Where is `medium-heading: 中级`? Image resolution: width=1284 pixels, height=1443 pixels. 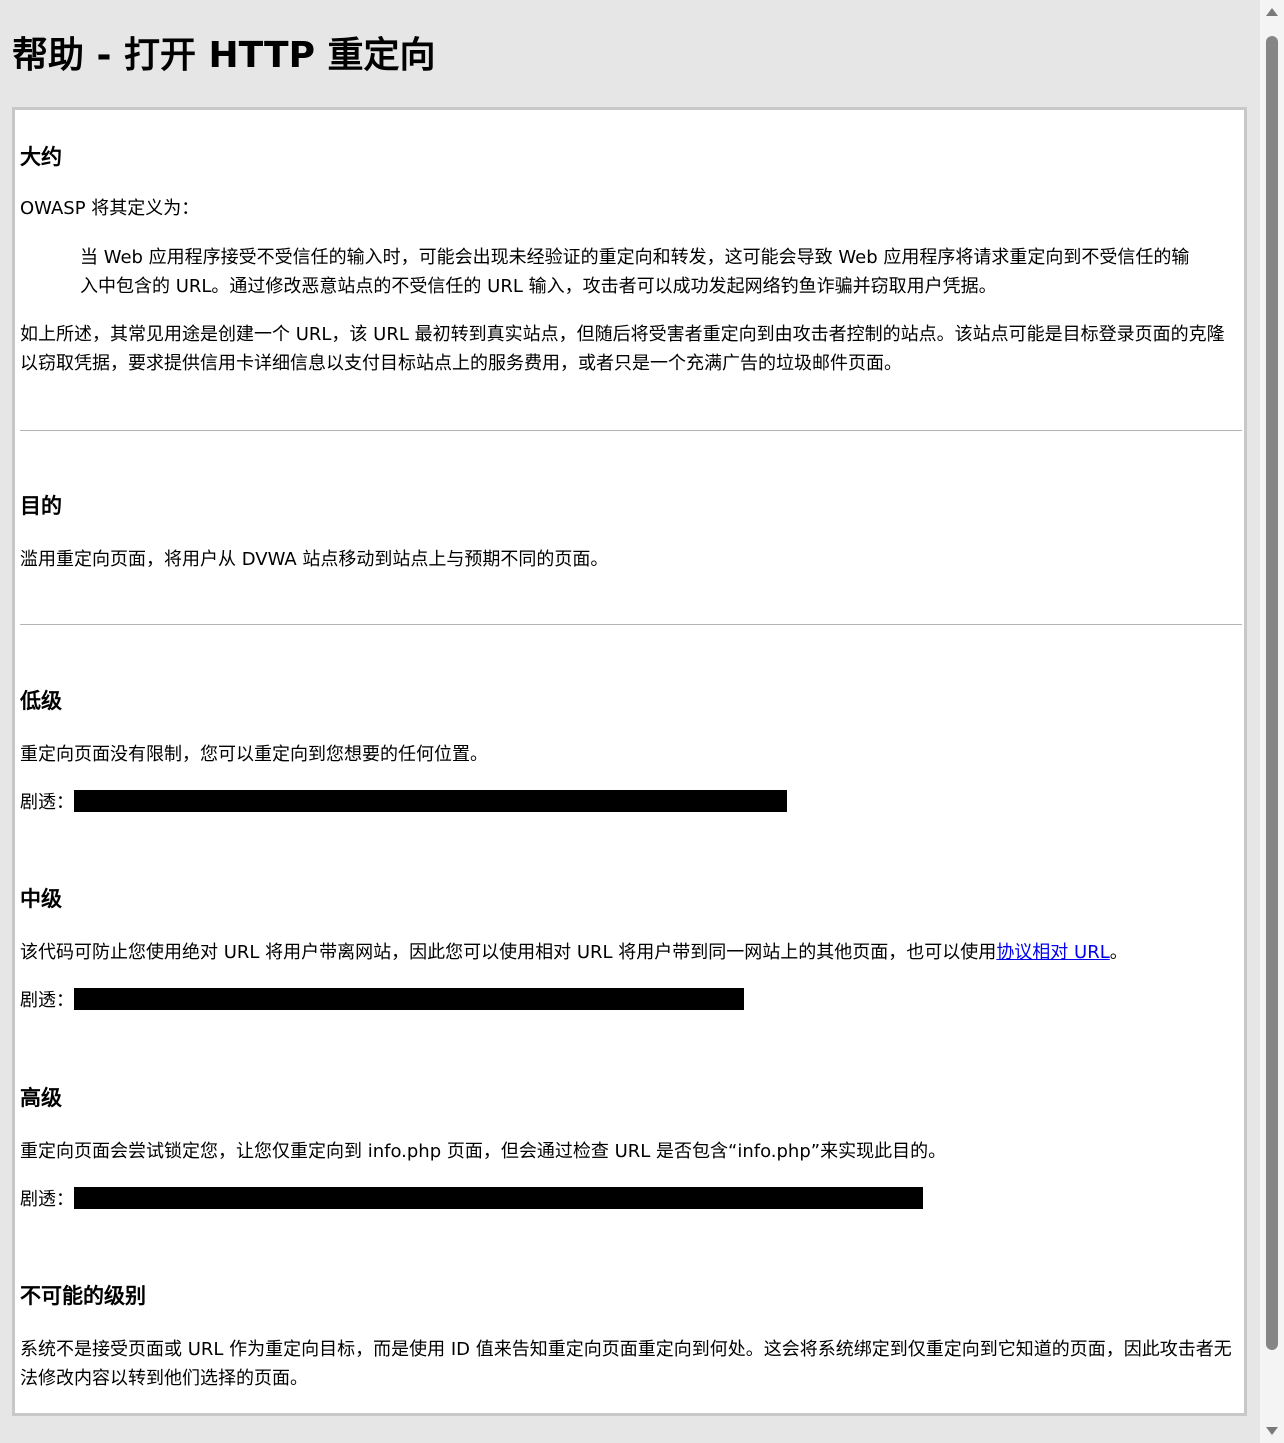
medium-heading: 中级 is located at coordinates (41, 899).